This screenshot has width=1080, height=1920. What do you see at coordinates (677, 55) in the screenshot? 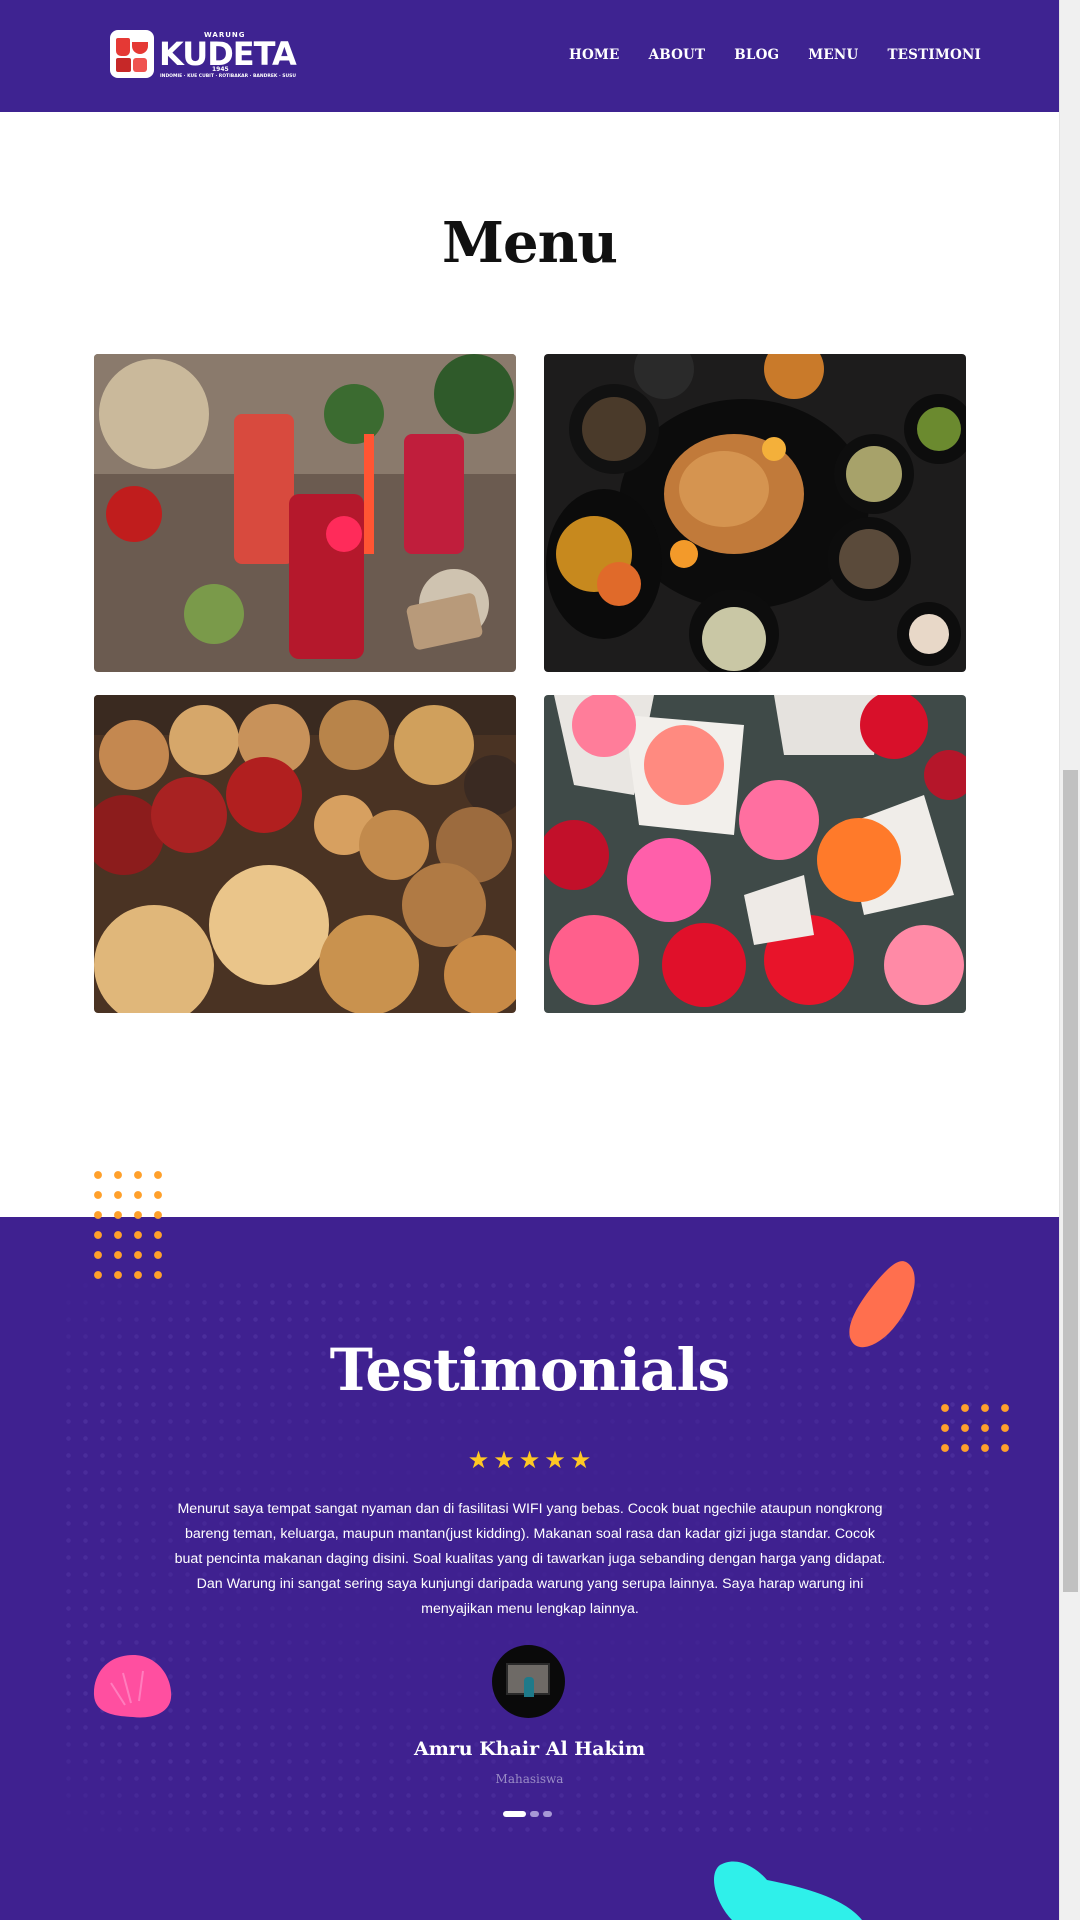
I see `nav-about: ABOUT` at bounding box center [677, 55].